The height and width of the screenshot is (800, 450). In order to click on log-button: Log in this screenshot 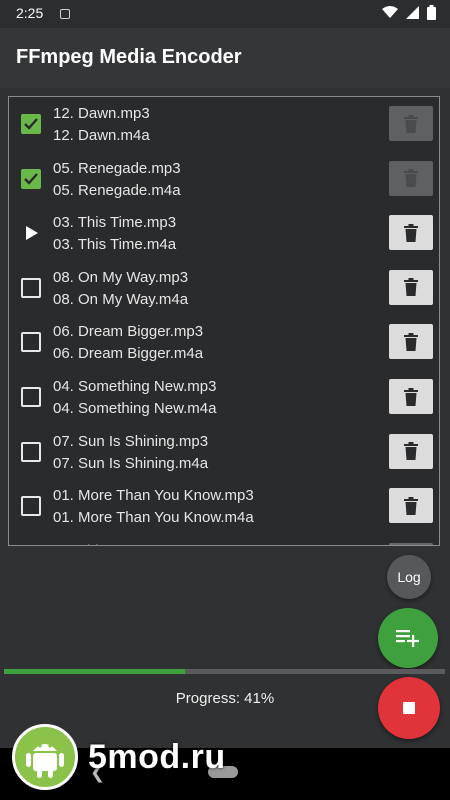, I will do `click(409, 577)`.